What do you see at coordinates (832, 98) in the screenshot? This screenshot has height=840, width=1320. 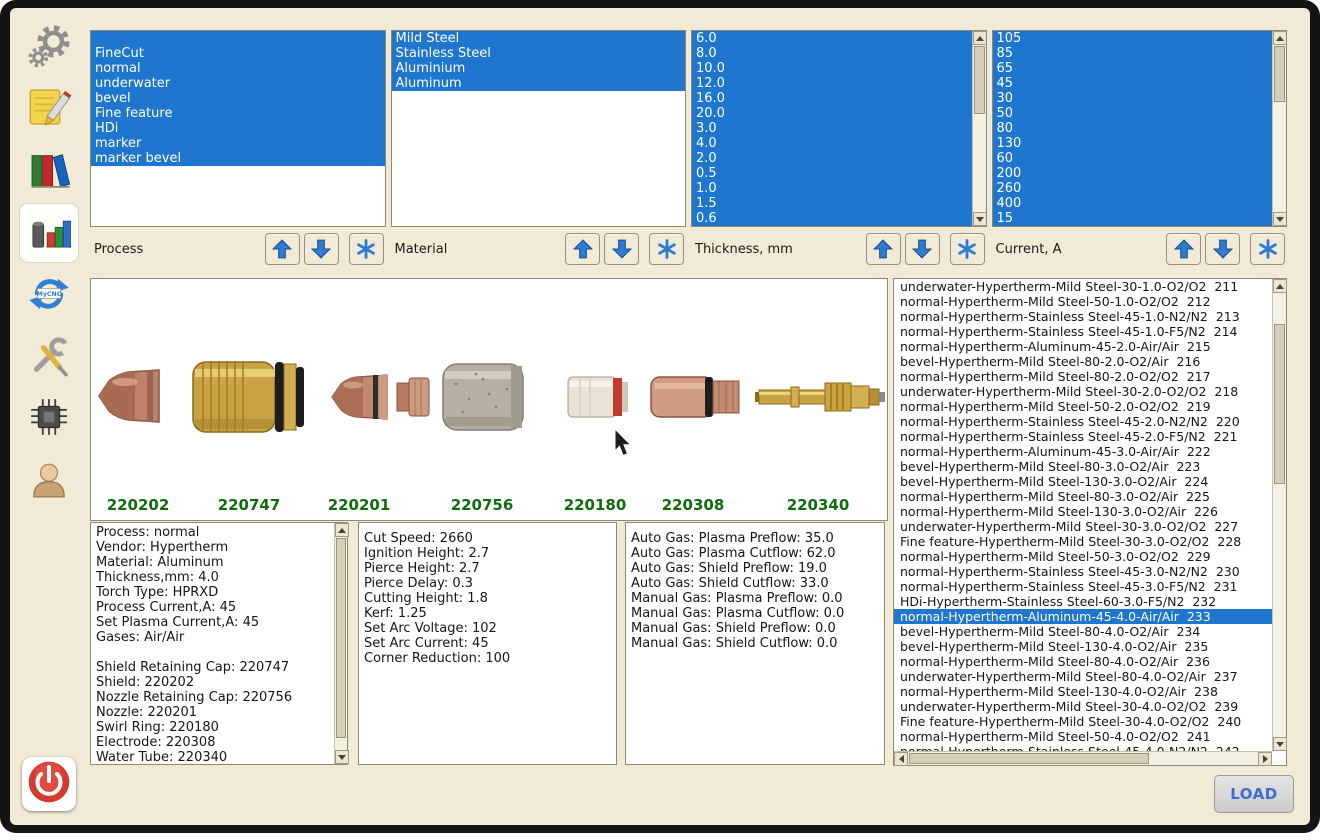 I see `thickness-option: 16.0` at bounding box center [832, 98].